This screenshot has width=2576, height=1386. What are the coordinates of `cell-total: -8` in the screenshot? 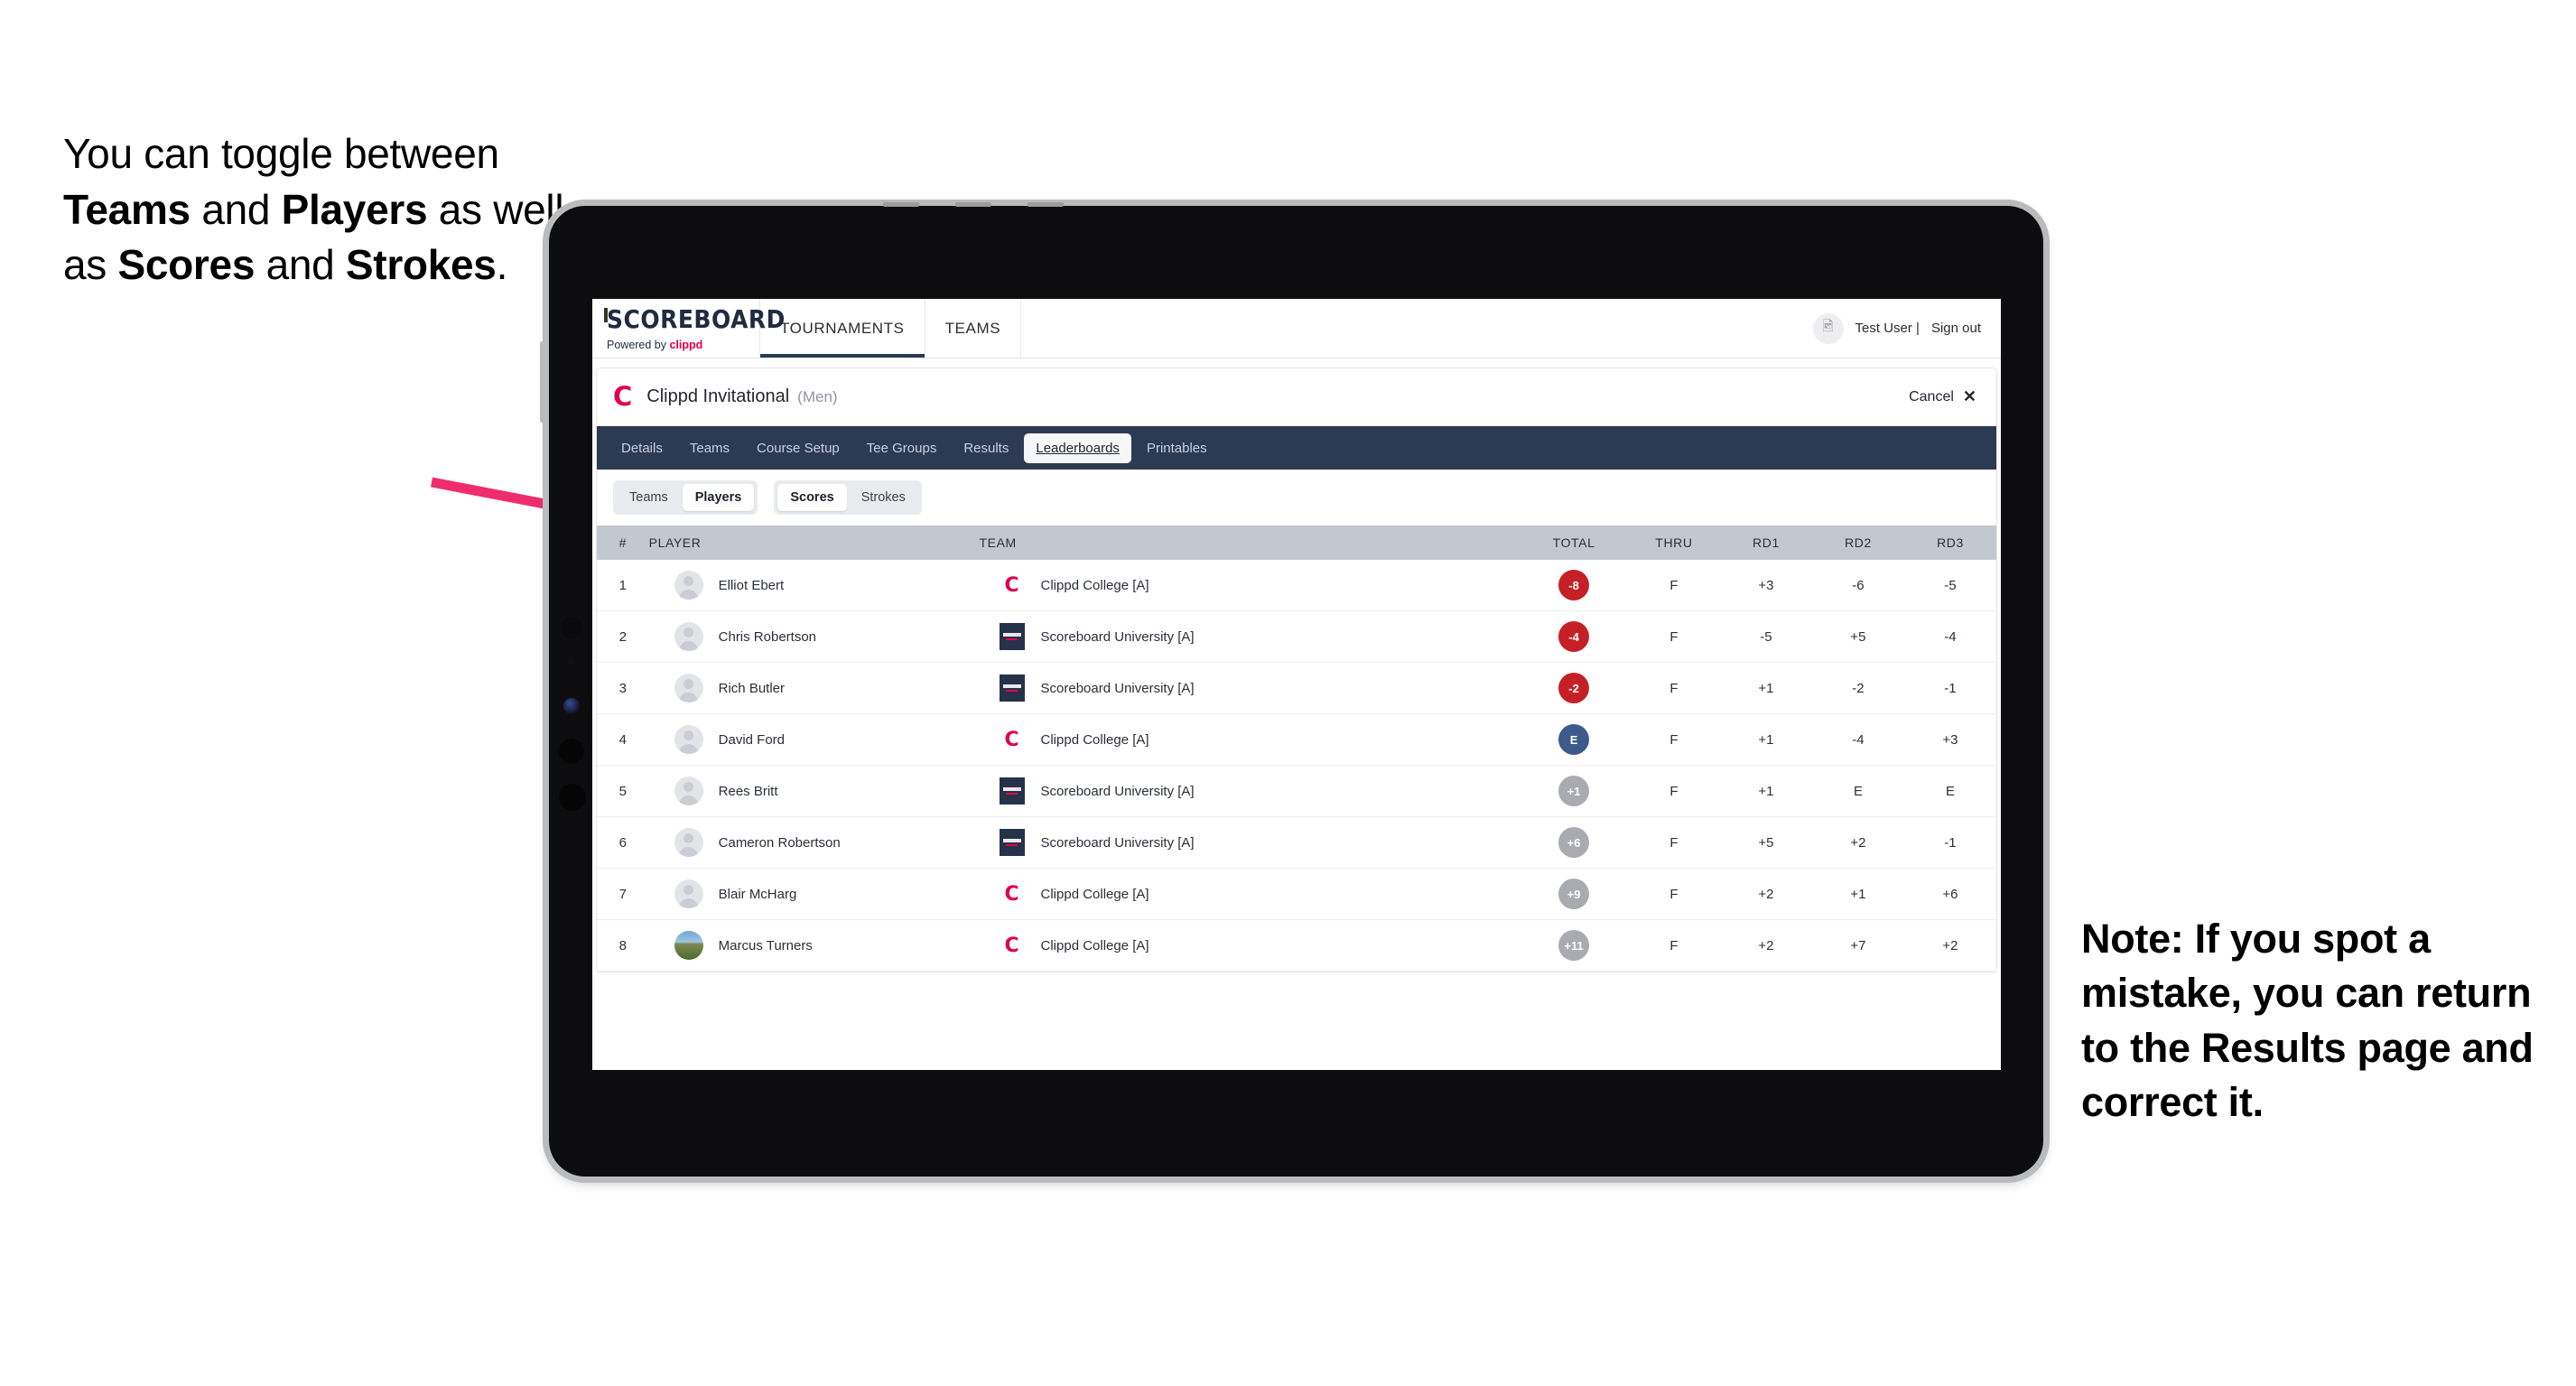 It's located at (1574, 585).